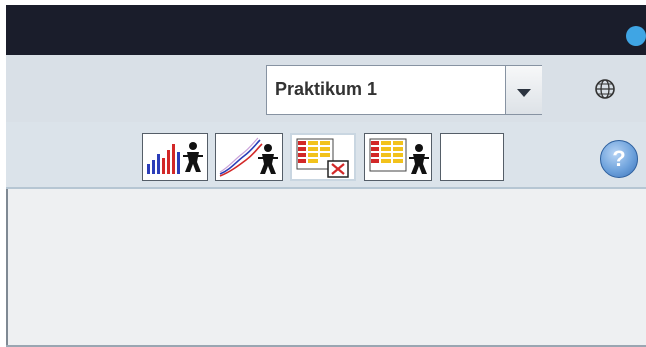 The height and width of the screenshot is (347, 646). What do you see at coordinates (404, 90) in the screenshot?
I see `course-select: Praktikum 1` at bounding box center [404, 90].